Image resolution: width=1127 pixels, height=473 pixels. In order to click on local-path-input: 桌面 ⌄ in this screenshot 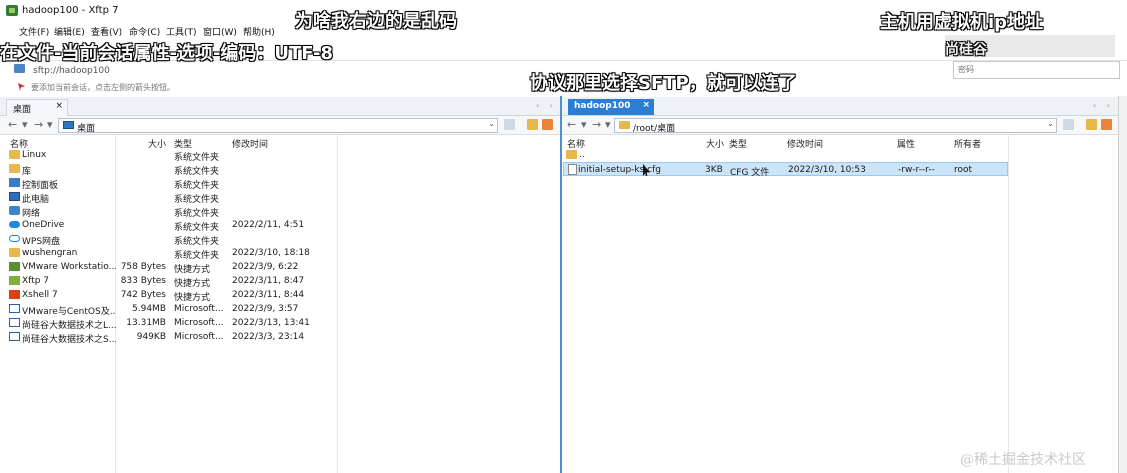, I will do `click(278, 126)`.